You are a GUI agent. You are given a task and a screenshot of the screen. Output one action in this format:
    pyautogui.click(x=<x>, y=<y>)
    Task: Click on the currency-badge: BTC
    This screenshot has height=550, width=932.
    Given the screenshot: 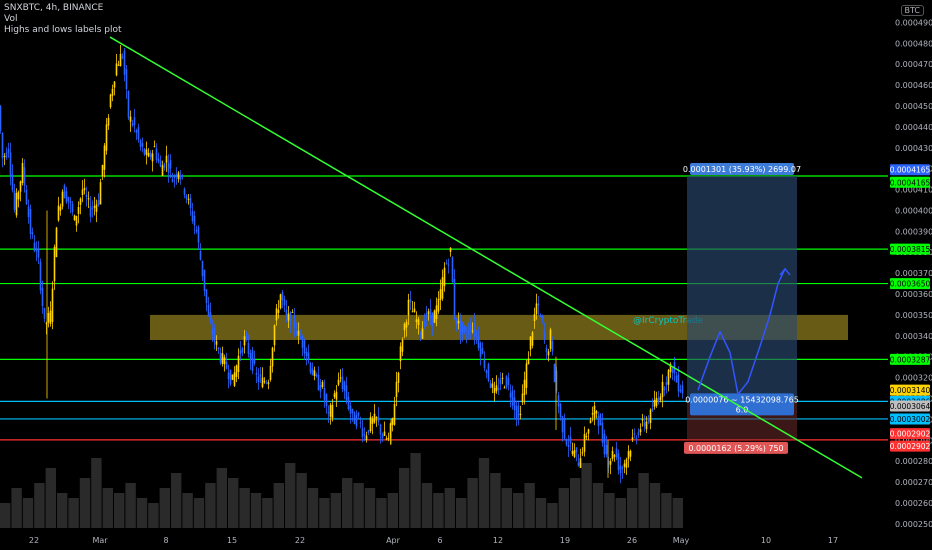 What is the action you would take?
    pyautogui.click(x=912, y=10)
    